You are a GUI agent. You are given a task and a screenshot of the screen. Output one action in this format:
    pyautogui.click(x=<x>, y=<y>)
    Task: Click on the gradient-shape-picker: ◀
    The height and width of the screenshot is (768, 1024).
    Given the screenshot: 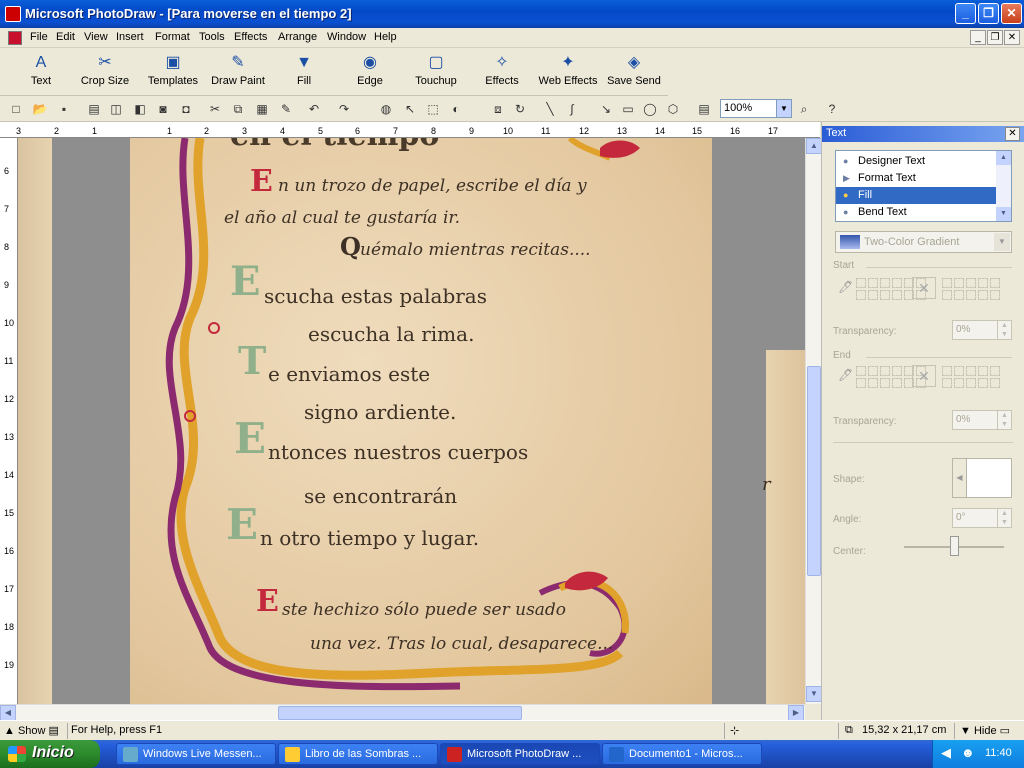 What is the action you would take?
    pyautogui.click(x=982, y=478)
    